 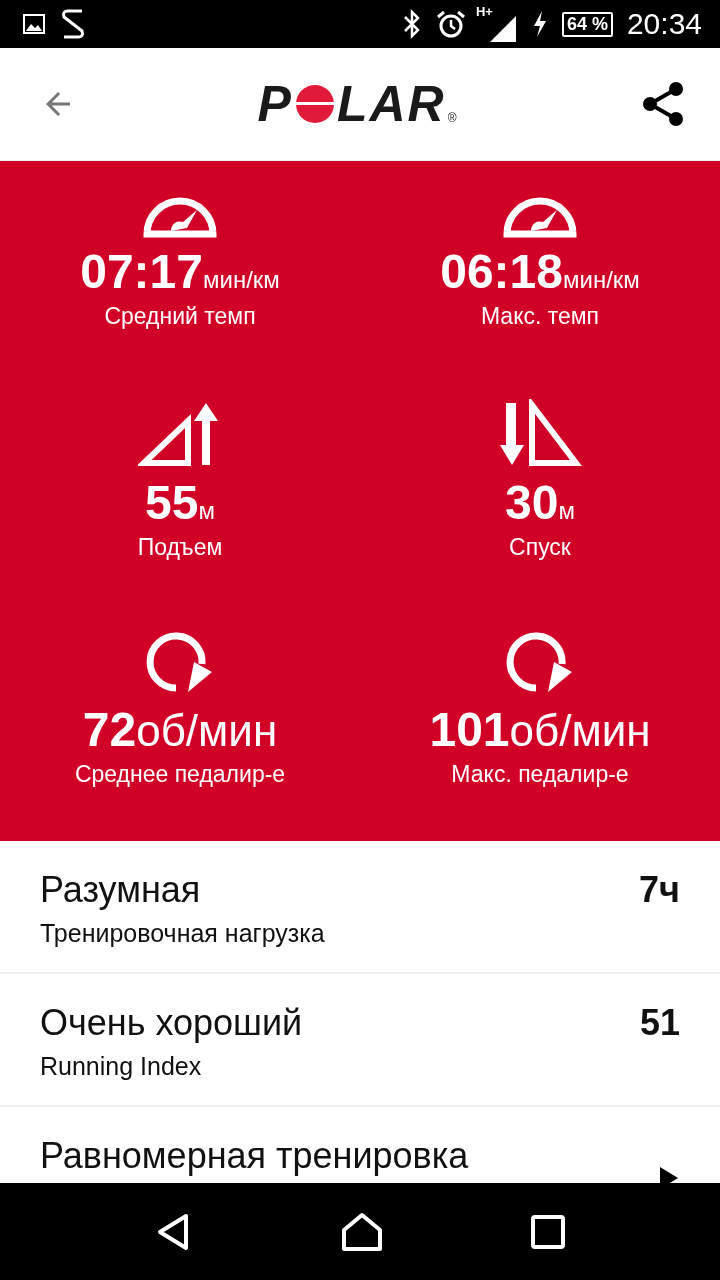 I want to click on metric-value: 07:17, so click(x=141, y=271).